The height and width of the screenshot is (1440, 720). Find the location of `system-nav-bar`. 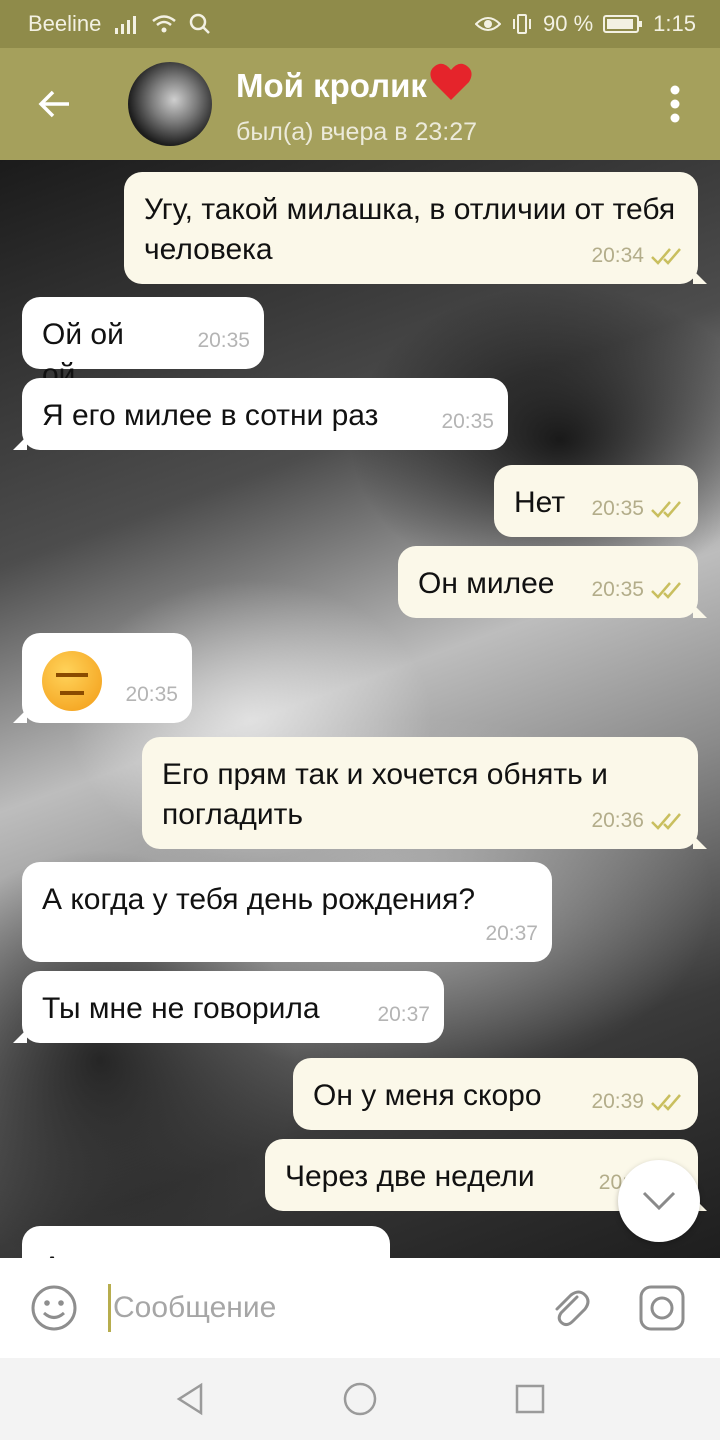

system-nav-bar is located at coordinates (360, 1399).